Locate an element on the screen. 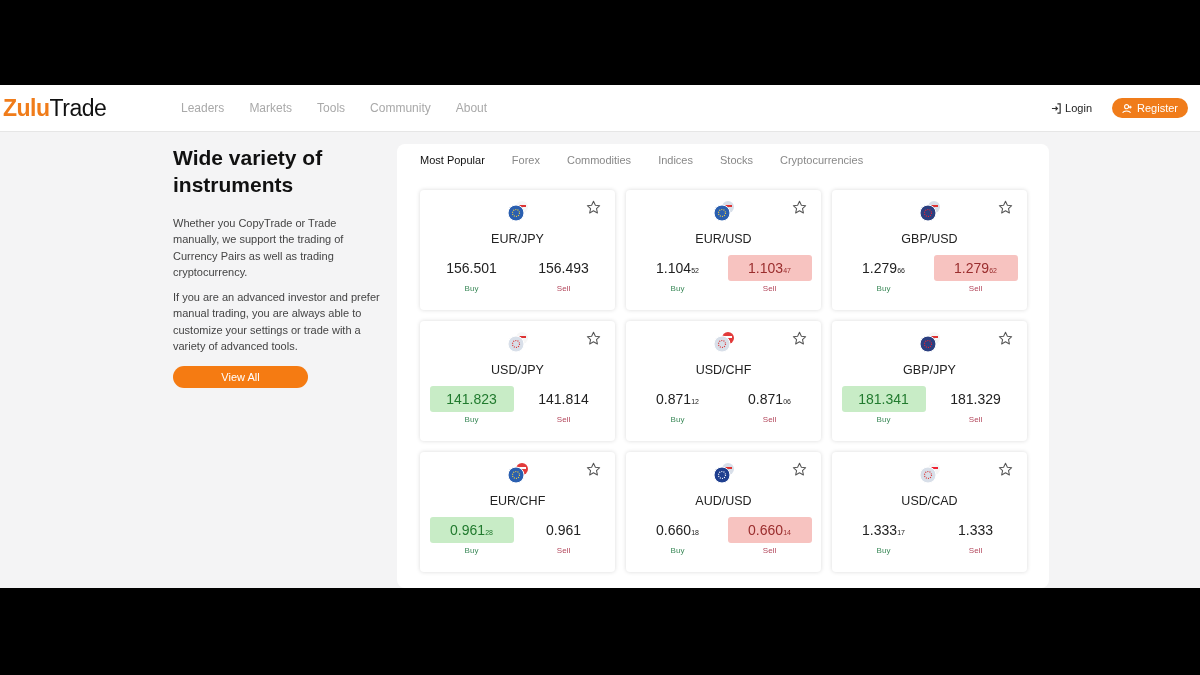  description-text: If you are an advanced investor and prefer manual trading, you are always able to customize your settings or trade with a variety of advanced tools. is located at coordinates (276, 322).